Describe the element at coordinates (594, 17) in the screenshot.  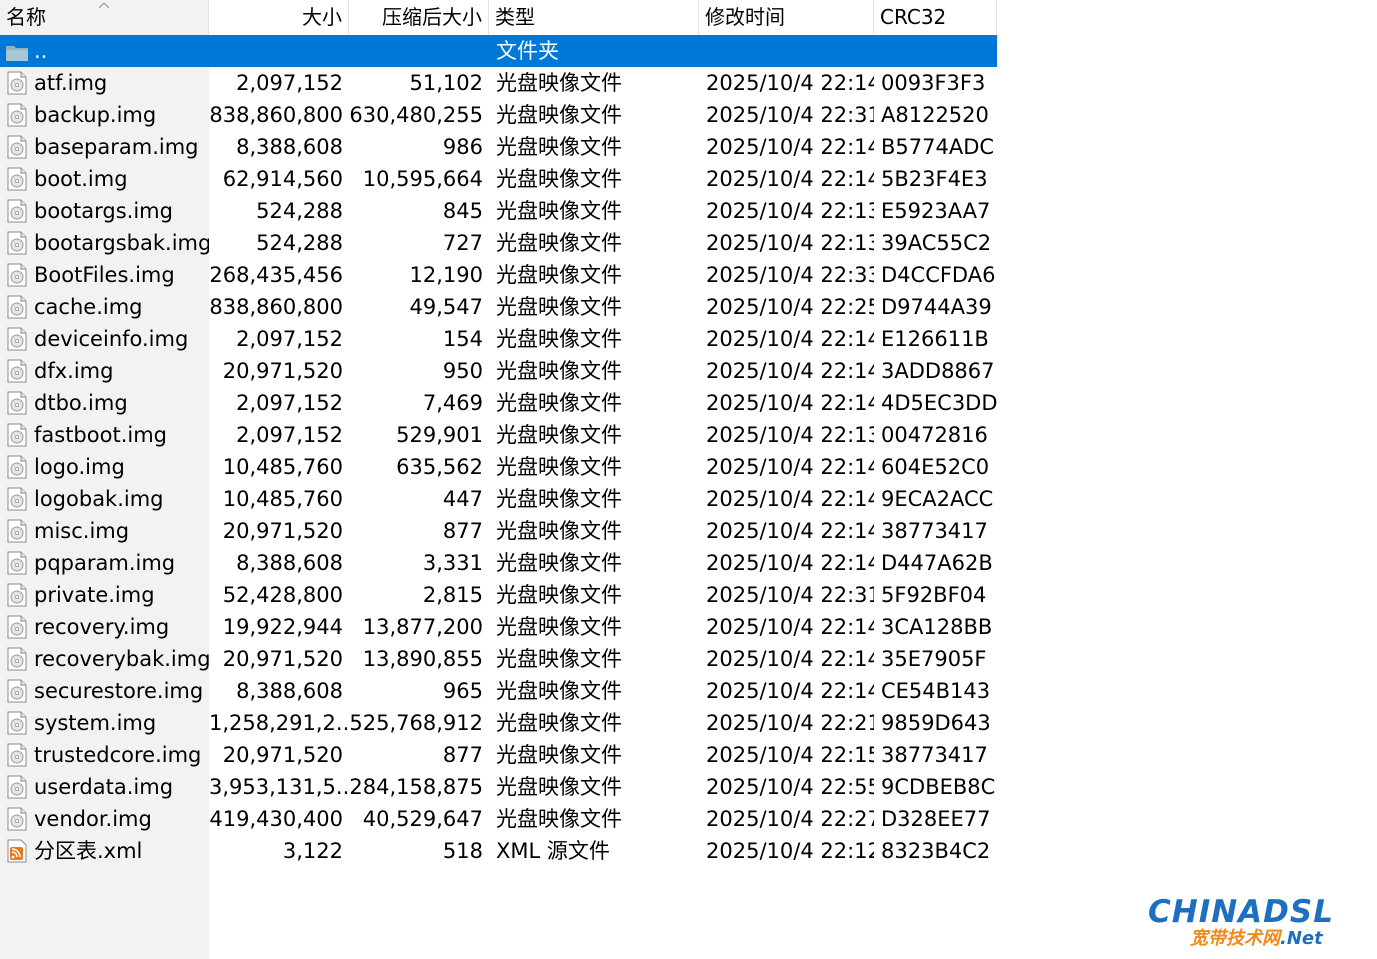
I see `column-header-type: 类型` at that location.